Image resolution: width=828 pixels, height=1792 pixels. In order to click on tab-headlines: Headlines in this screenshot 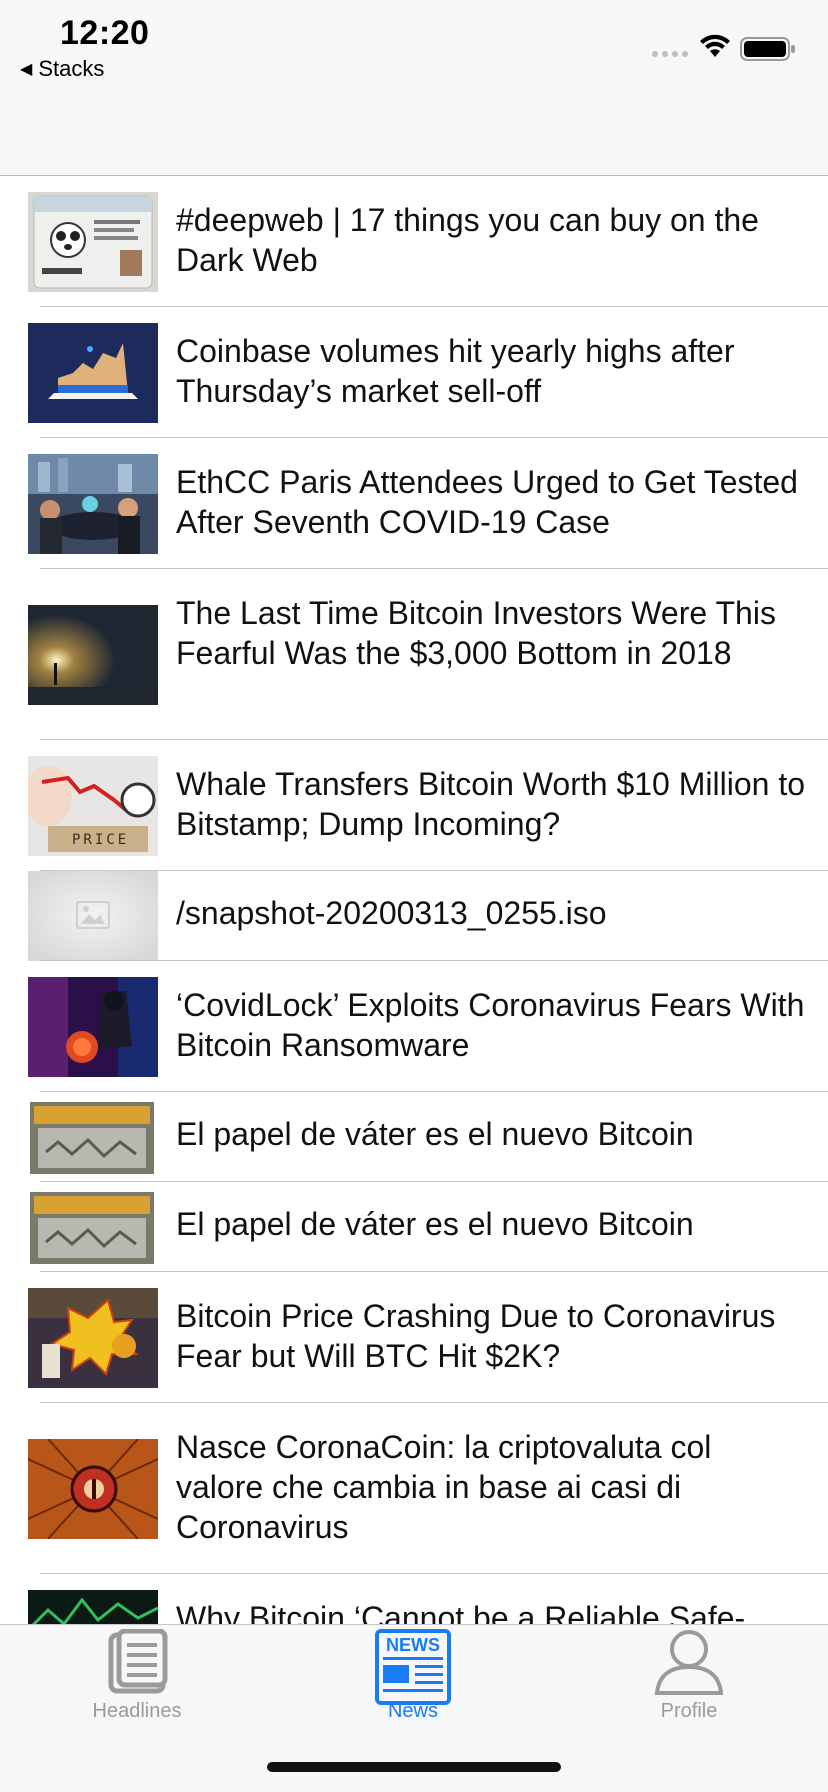, I will do `click(137, 1675)`.